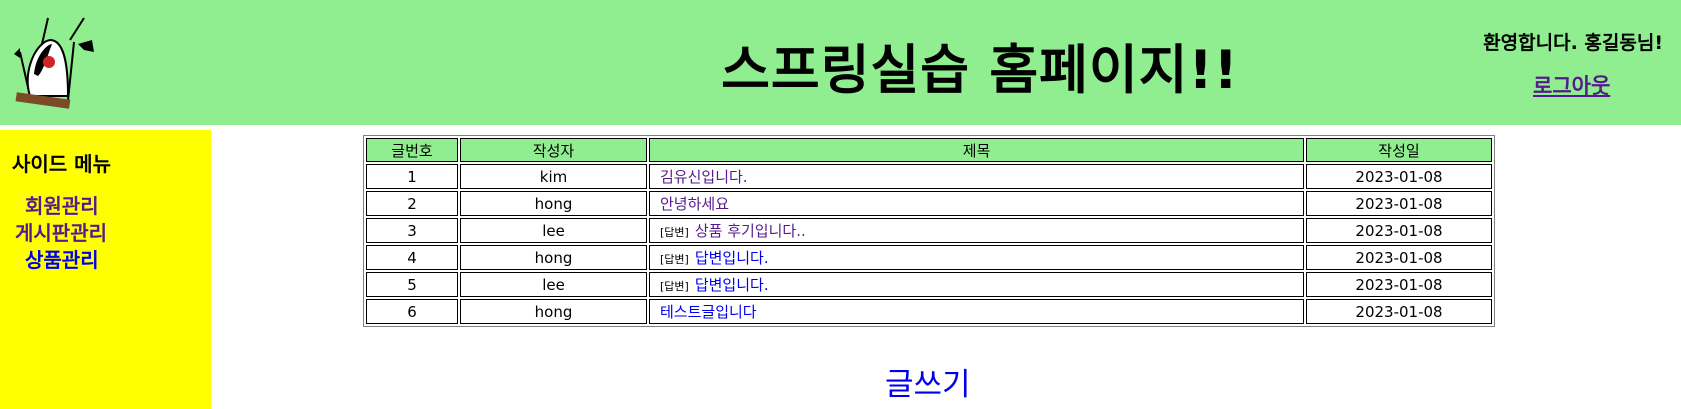  What do you see at coordinates (980, 70) in the screenshot?
I see `site-title: 스프링실습 홈페이지!!` at bounding box center [980, 70].